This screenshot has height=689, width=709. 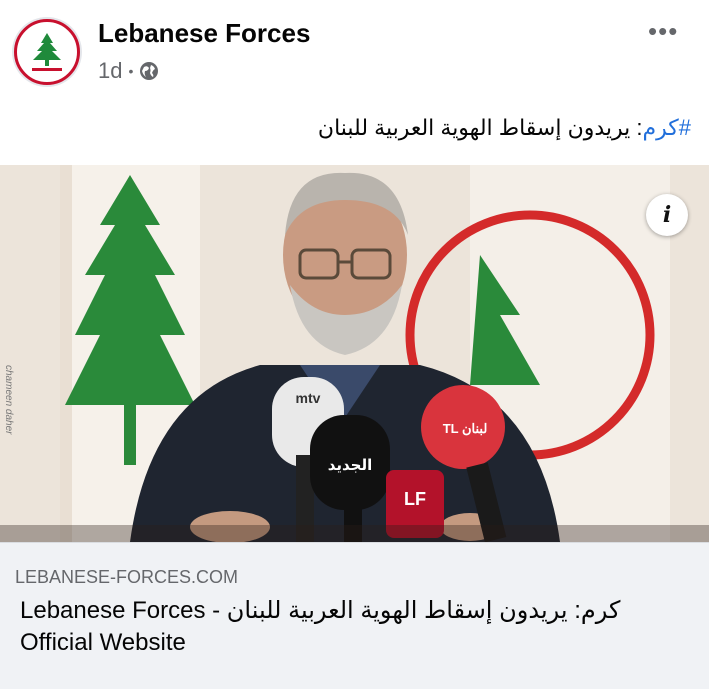 What do you see at coordinates (110, 71) in the screenshot?
I see `post-timestamp: 1d` at bounding box center [110, 71].